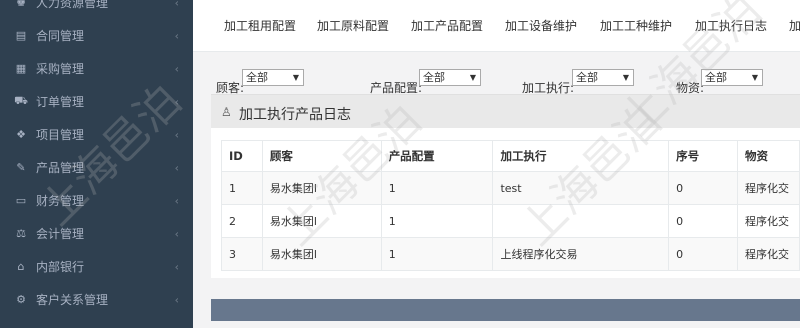  What do you see at coordinates (96, 68) in the screenshot?
I see `sidebar-item-purchase: ▦ 采购管理 ‹` at bounding box center [96, 68].